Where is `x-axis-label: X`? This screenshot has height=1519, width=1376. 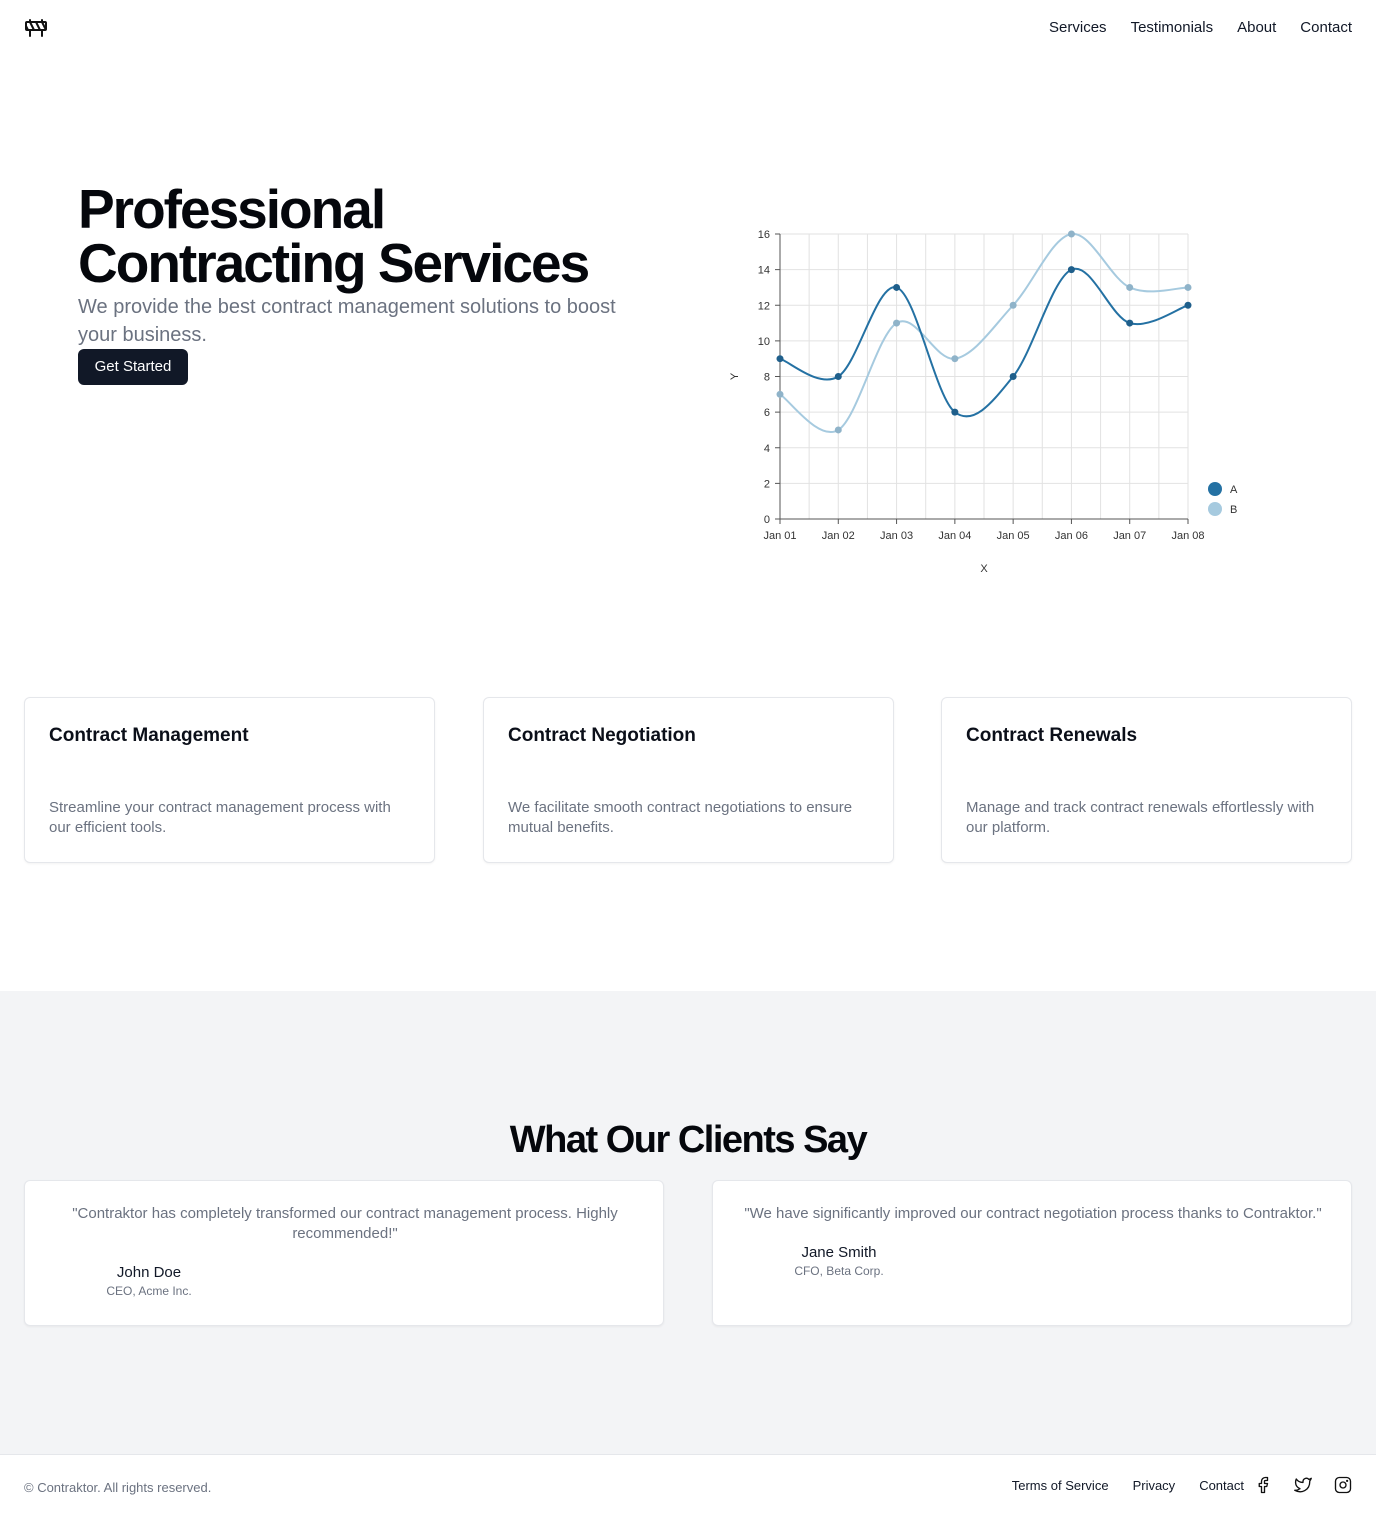 x-axis-label: X is located at coordinates (984, 569).